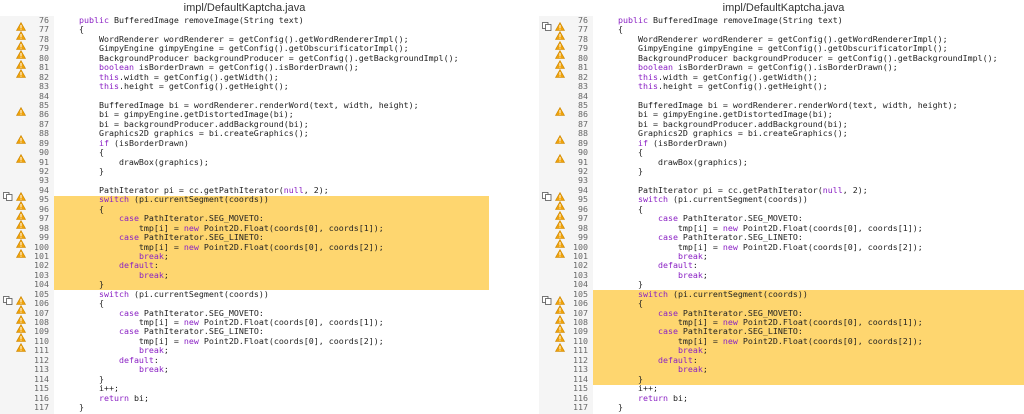  Describe the element at coordinates (783, 8) in the screenshot. I see `right-file-title: impl/DefaultKaptcha.java` at that location.